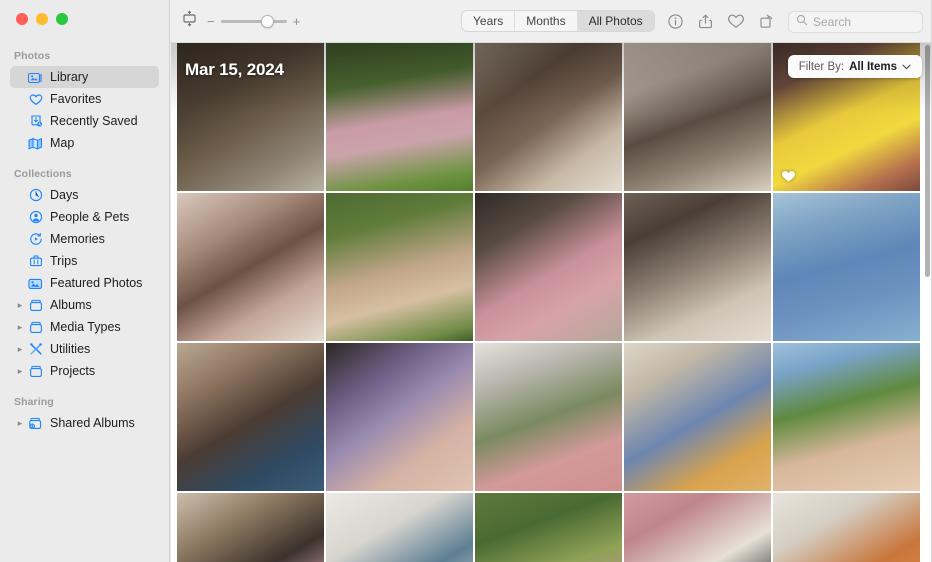 This screenshot has width=932, height=562. I want to click on zoom-in-label: +, so click(297, 21).